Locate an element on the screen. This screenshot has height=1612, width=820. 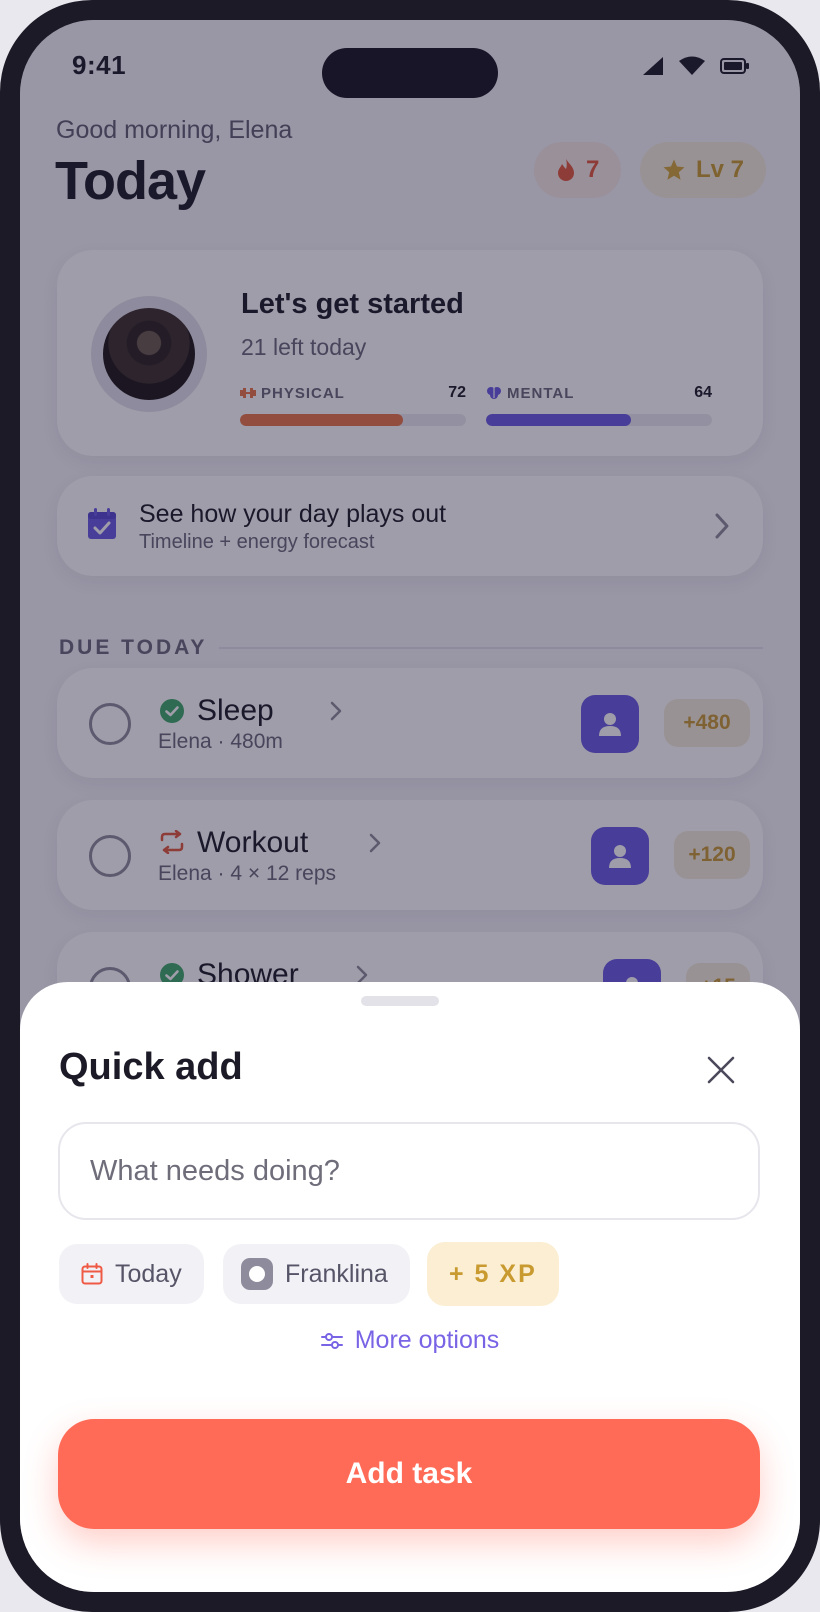
more-options-label: More options is located at coordinates (427, 1340).